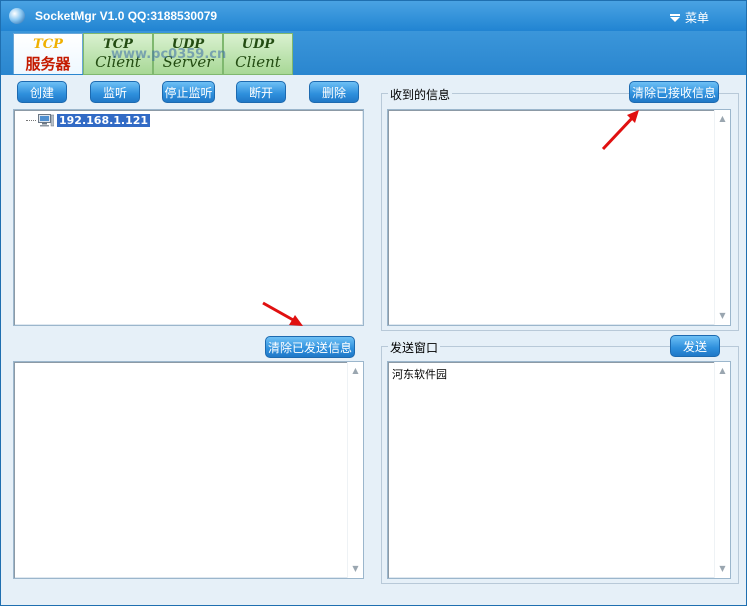 This screenshot has width=747, height=606. What do you see at coordinates (419, 374) in the screenshot?
I see `send-input-text: 河东软件园` at bounding box center [419, 374].